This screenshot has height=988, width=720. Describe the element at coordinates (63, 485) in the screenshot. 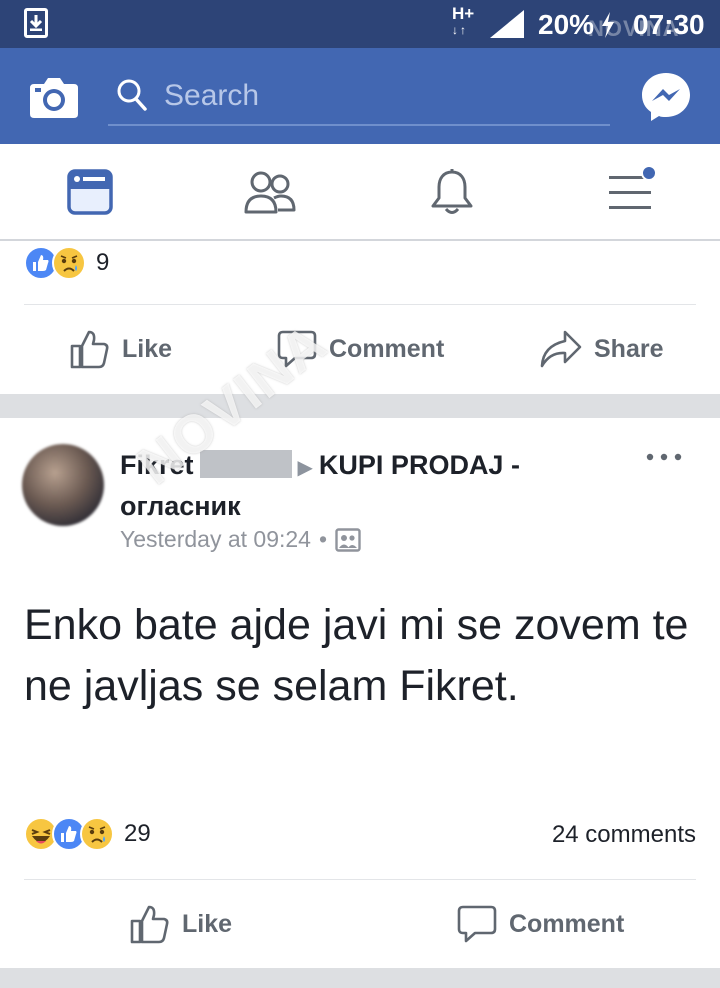

I see `author-avatar` at that location.